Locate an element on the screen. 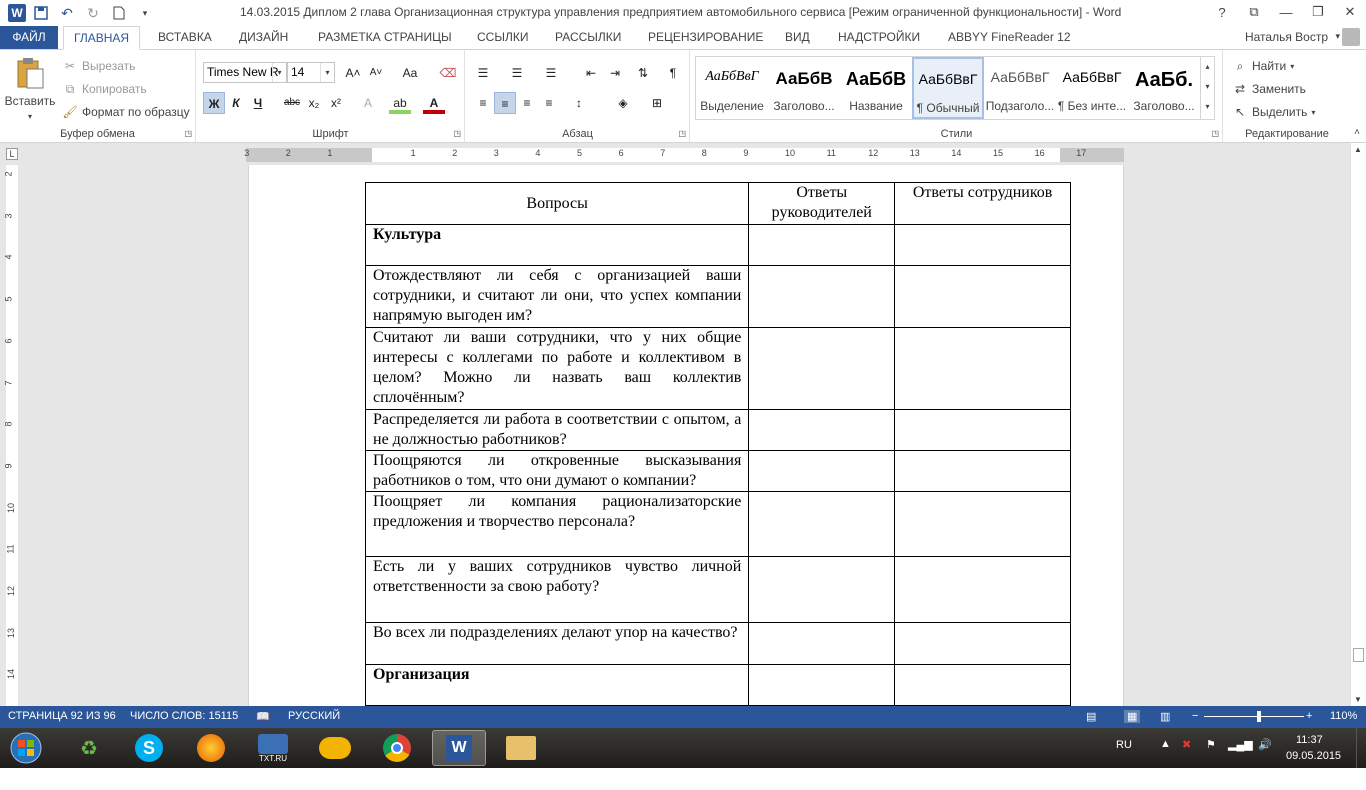 Image resolution: width=1366 pixels, height=790 pixels. ribbon-display-options-button: ⧉ is located at coordinates (1254, 12).